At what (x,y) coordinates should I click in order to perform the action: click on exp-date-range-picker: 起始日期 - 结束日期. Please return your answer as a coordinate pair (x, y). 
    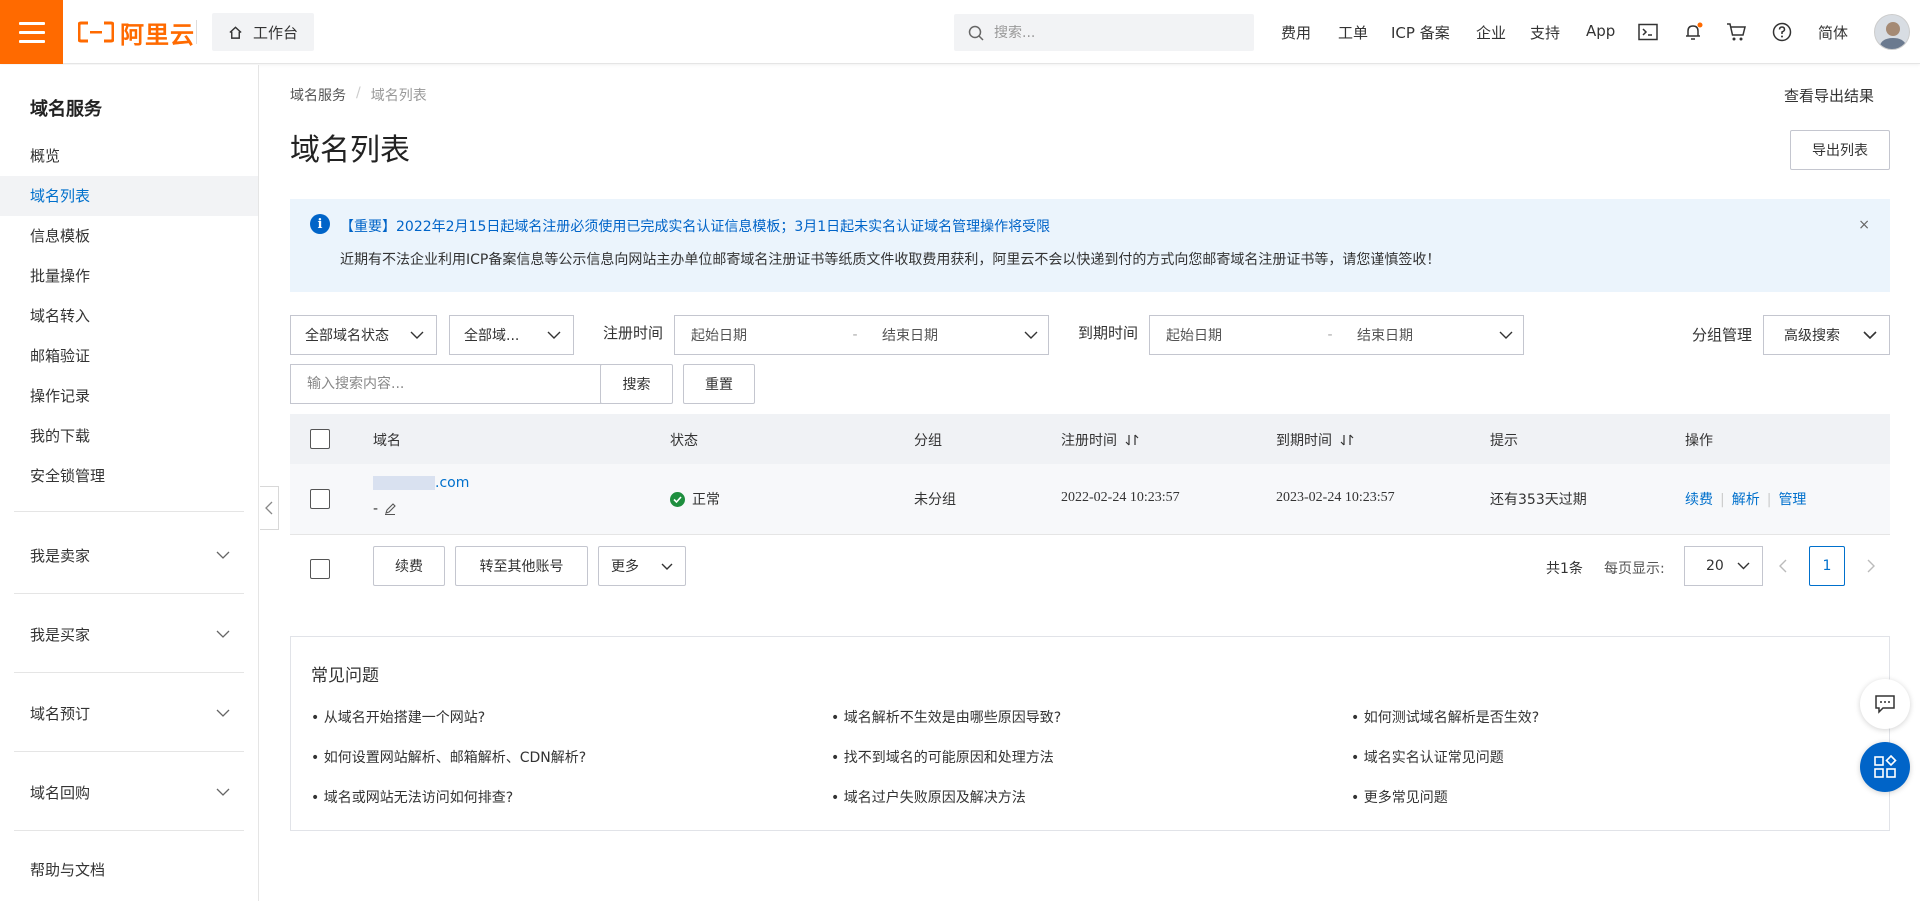
    Looking at the image, I should click on (1336, 335).